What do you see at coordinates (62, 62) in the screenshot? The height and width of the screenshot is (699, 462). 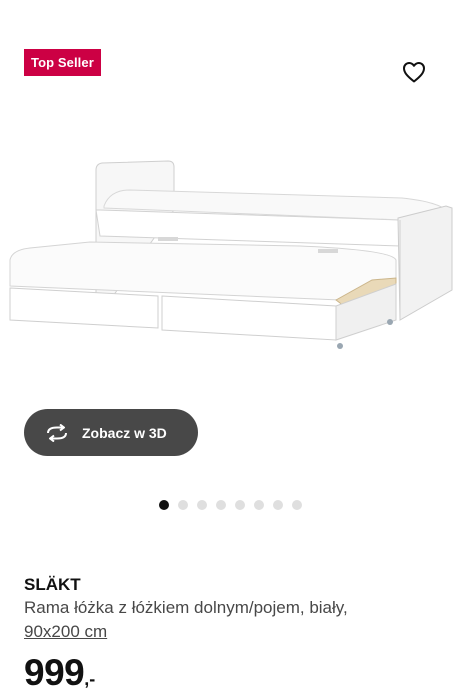 I see `top-seller-badge: Top Seller` at bounding box center [62, 62].